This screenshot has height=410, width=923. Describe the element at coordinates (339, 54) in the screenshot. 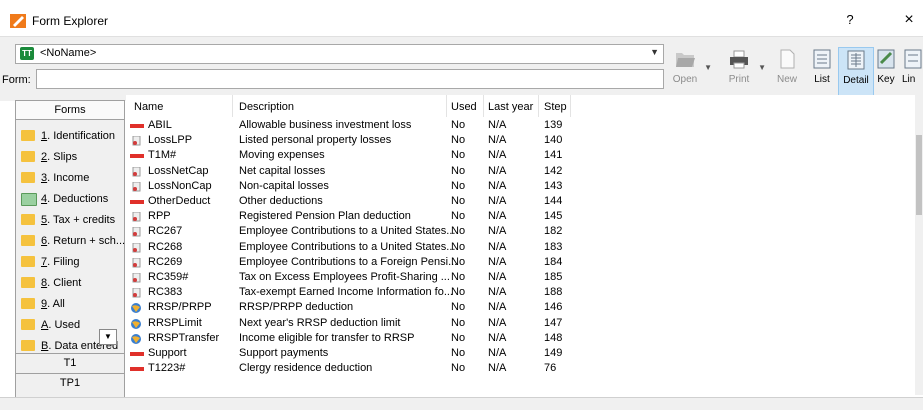

I see `file-select: TT <NoName> ▼` at that location.